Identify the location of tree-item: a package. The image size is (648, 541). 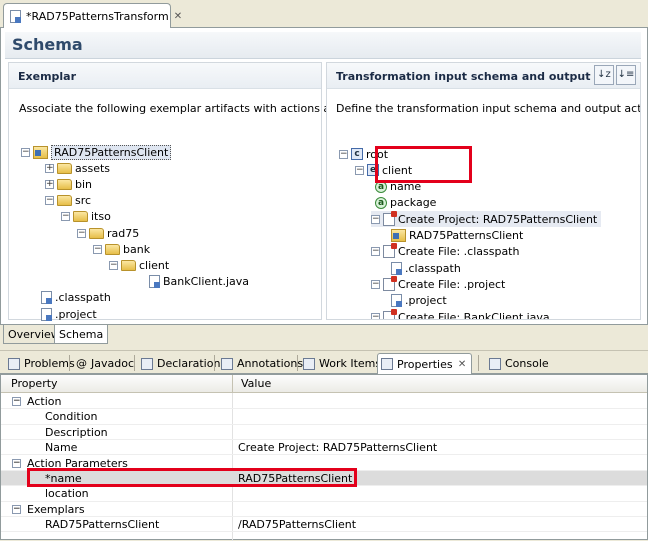
(405, 203).